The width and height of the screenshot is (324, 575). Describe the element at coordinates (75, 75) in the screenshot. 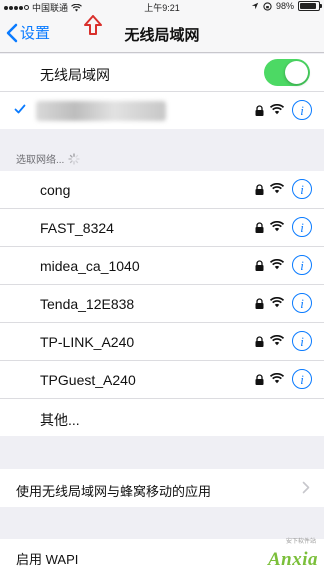

I see `wifi-toggle-label: 无线局域网` at that location.